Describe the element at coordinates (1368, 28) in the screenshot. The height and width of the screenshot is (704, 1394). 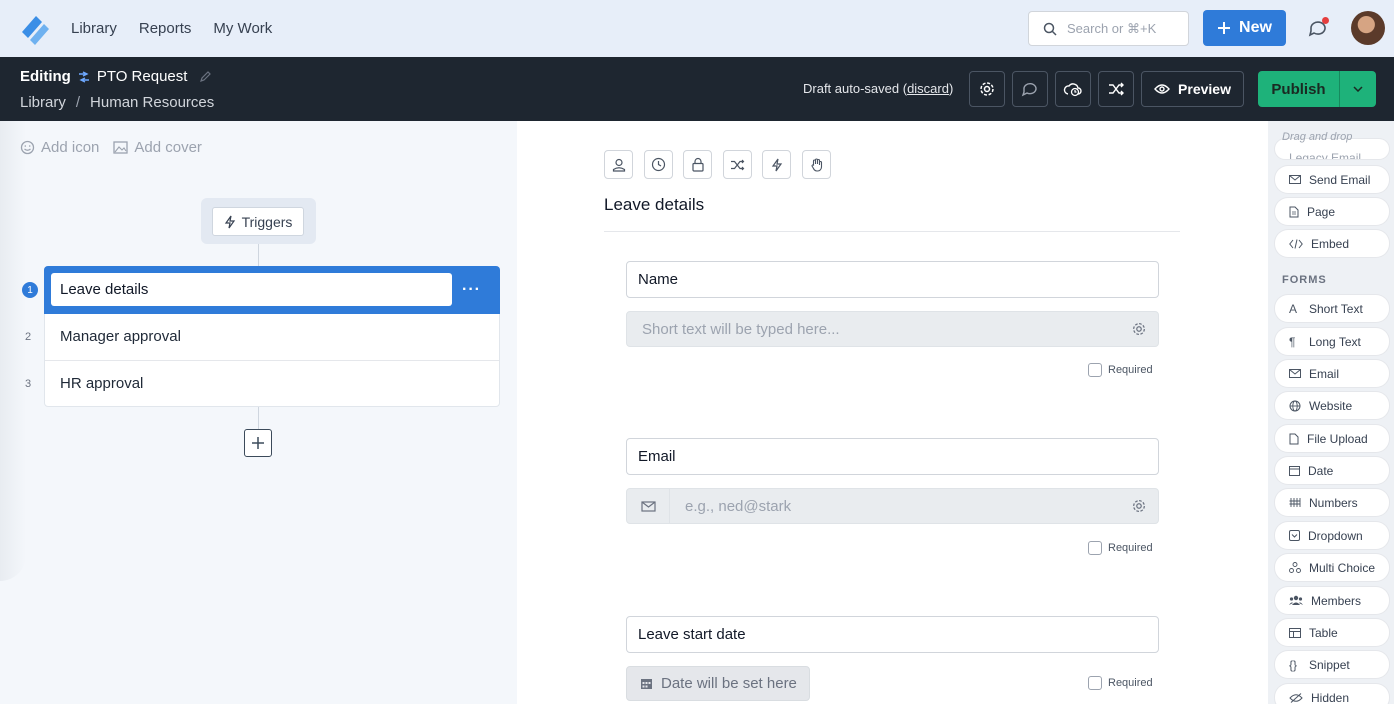
I see `avatar` at that location.